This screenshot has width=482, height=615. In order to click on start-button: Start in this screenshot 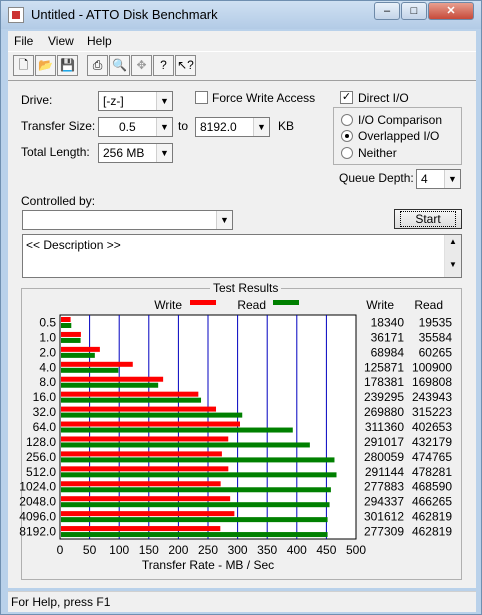, I will do `click(428, 219)`.